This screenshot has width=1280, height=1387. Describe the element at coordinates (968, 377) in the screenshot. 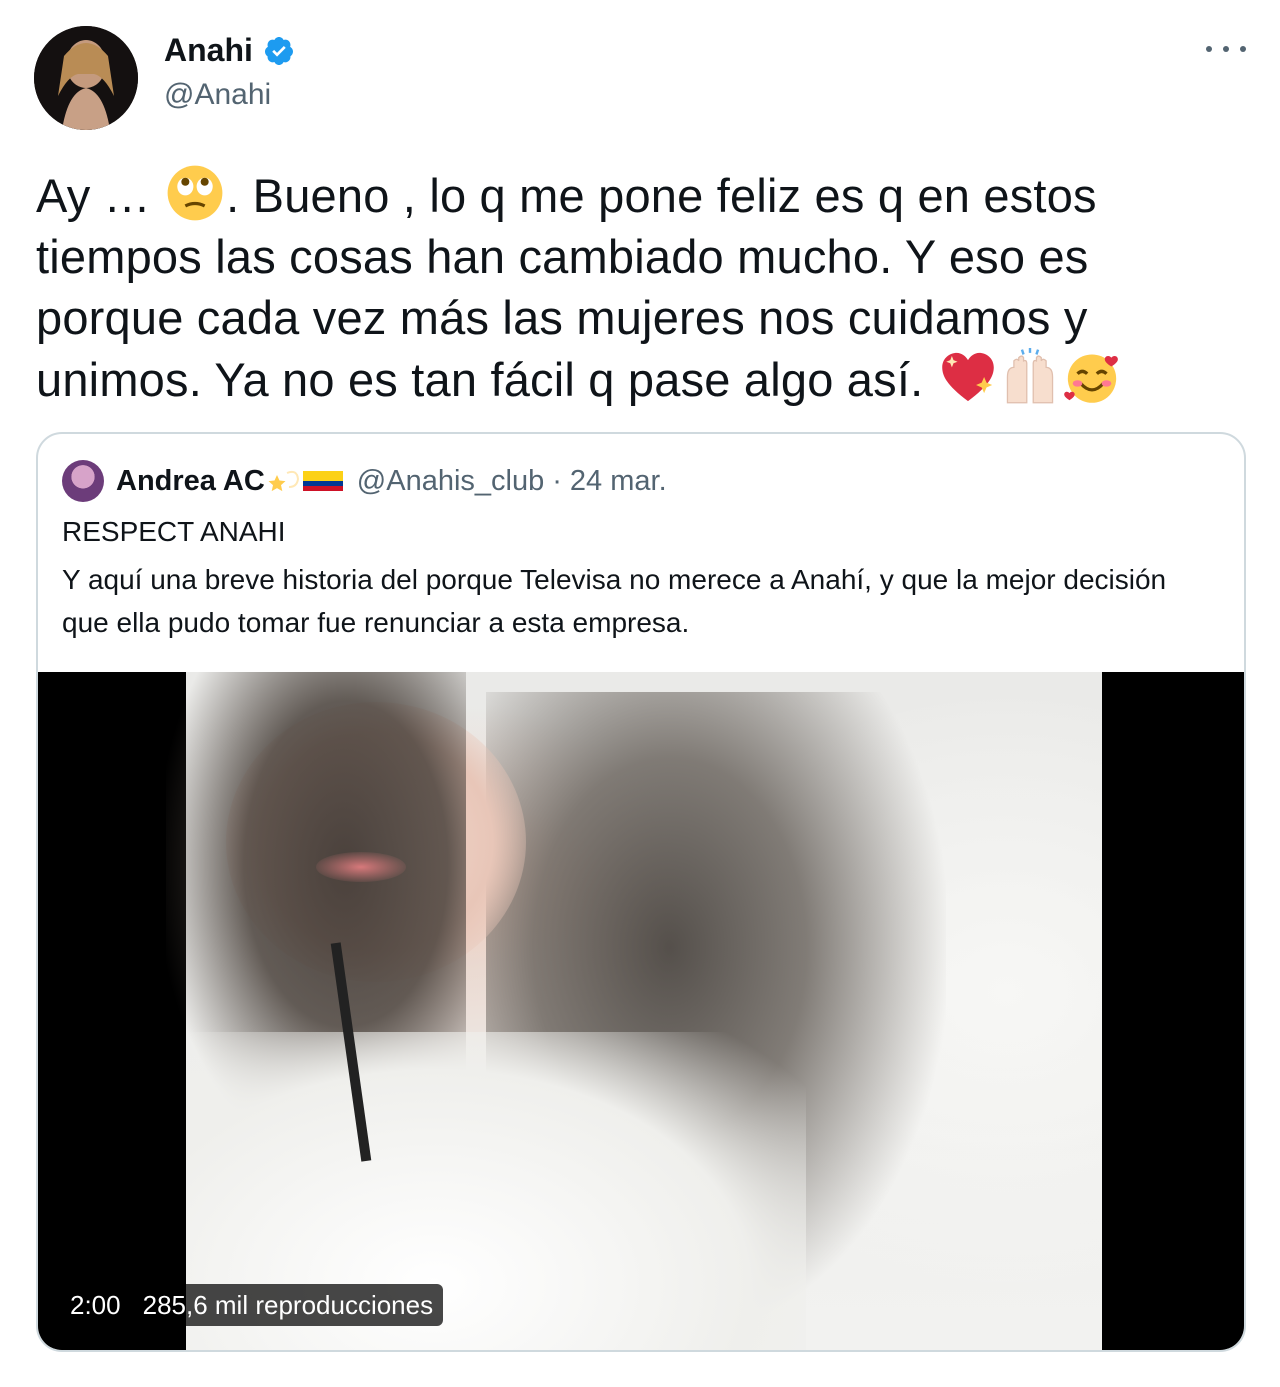

I see `sparkling-heart-emoji-icon` at that location.